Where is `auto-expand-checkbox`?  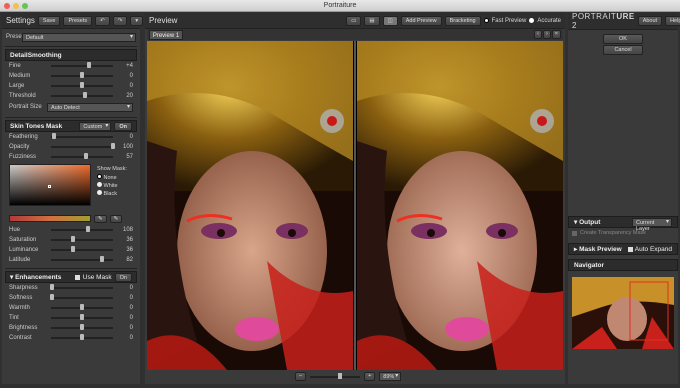
auto-expand-checkbox is located at coordinates (630, 249).